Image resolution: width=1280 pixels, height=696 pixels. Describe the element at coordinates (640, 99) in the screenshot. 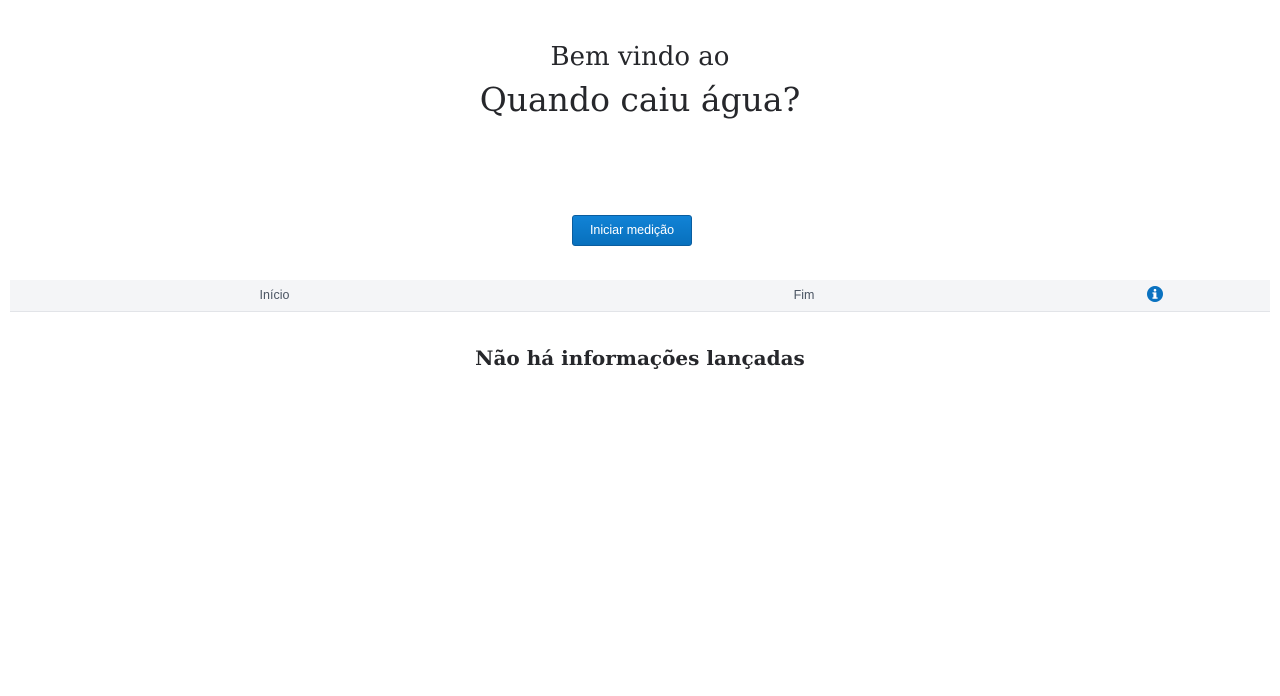

I see `app-title: Quando caiu água?` at that location.